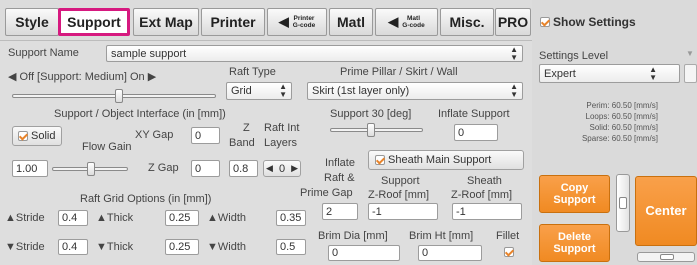  I want to click on tab-ext-map-label: Ext Map, so click(166, 22).